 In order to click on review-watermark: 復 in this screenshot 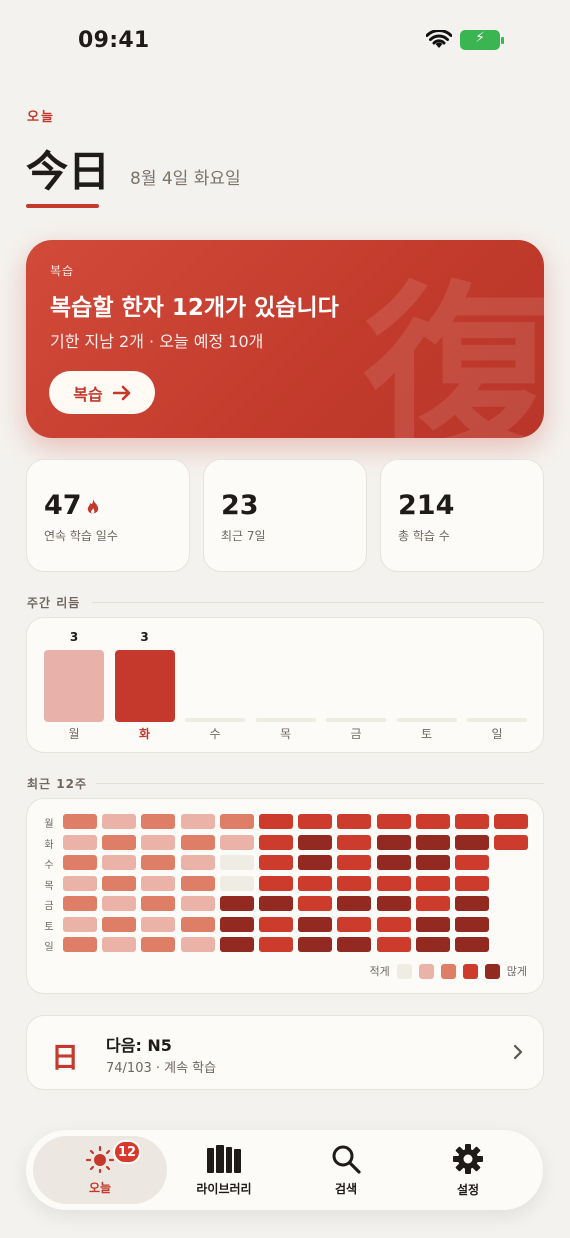, I will do `click(453, 351)`.